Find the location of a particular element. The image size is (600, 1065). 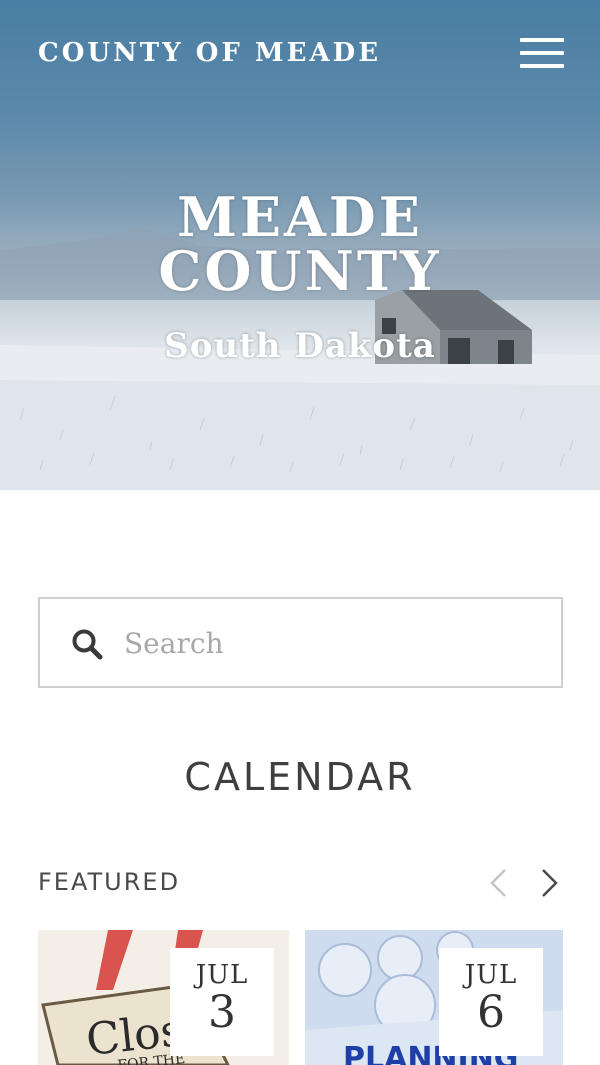

event-date-badge: JUL 3 is located at coordinates (222, 1002).